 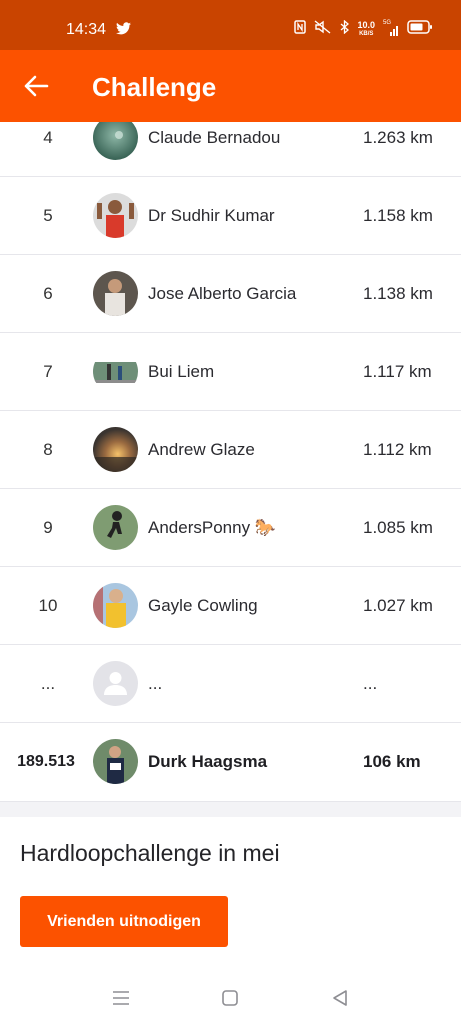 What do you see at coordinates (181, 371) in the screenshot?
I see `athlete-name: Bui Liem` at bounding box center [181, 371].